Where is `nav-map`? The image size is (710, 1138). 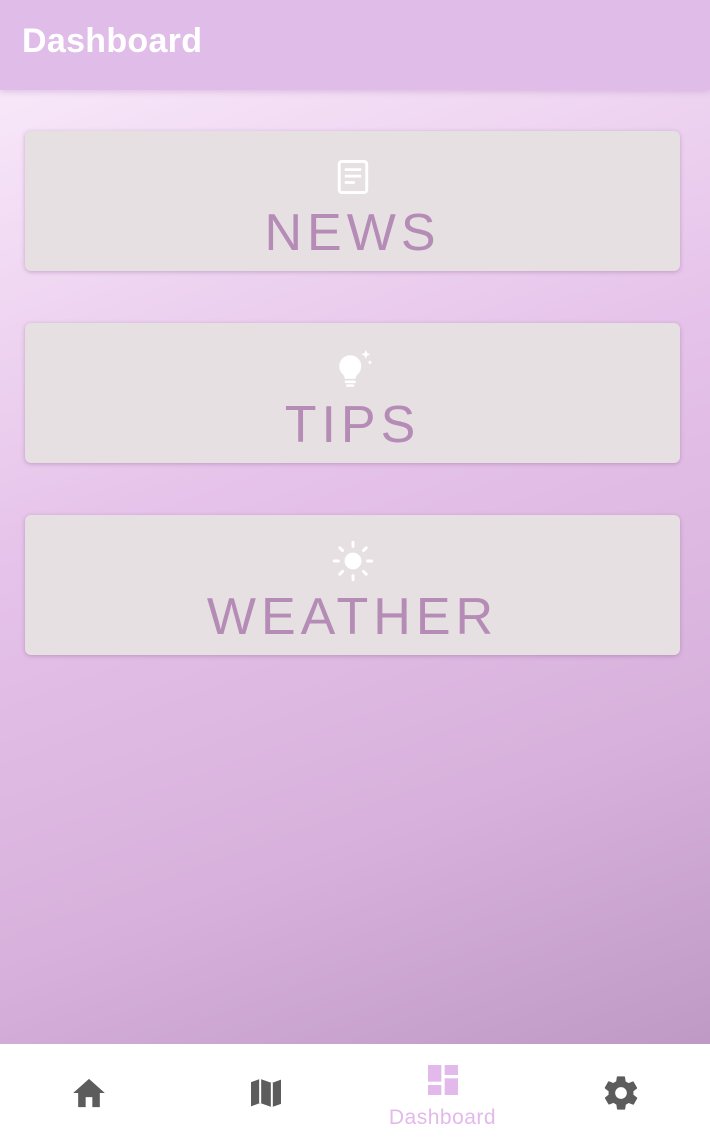
nav-map is located at coordinates (265, 1091).